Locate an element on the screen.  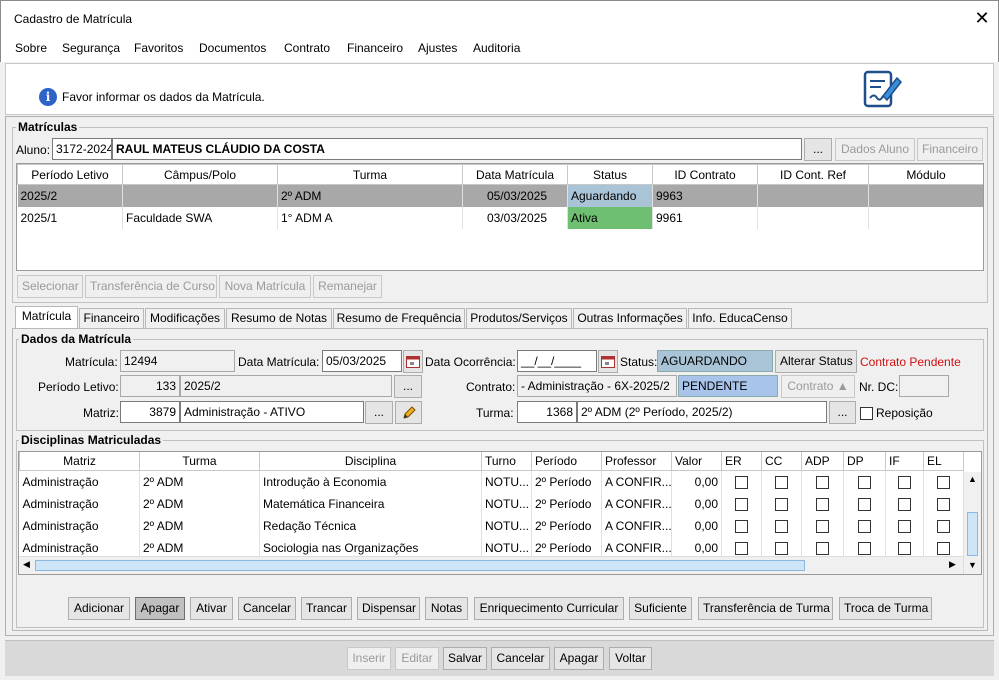
col-id-cont-ref: ID Cont. Ref is located at coordinates (813, 174).